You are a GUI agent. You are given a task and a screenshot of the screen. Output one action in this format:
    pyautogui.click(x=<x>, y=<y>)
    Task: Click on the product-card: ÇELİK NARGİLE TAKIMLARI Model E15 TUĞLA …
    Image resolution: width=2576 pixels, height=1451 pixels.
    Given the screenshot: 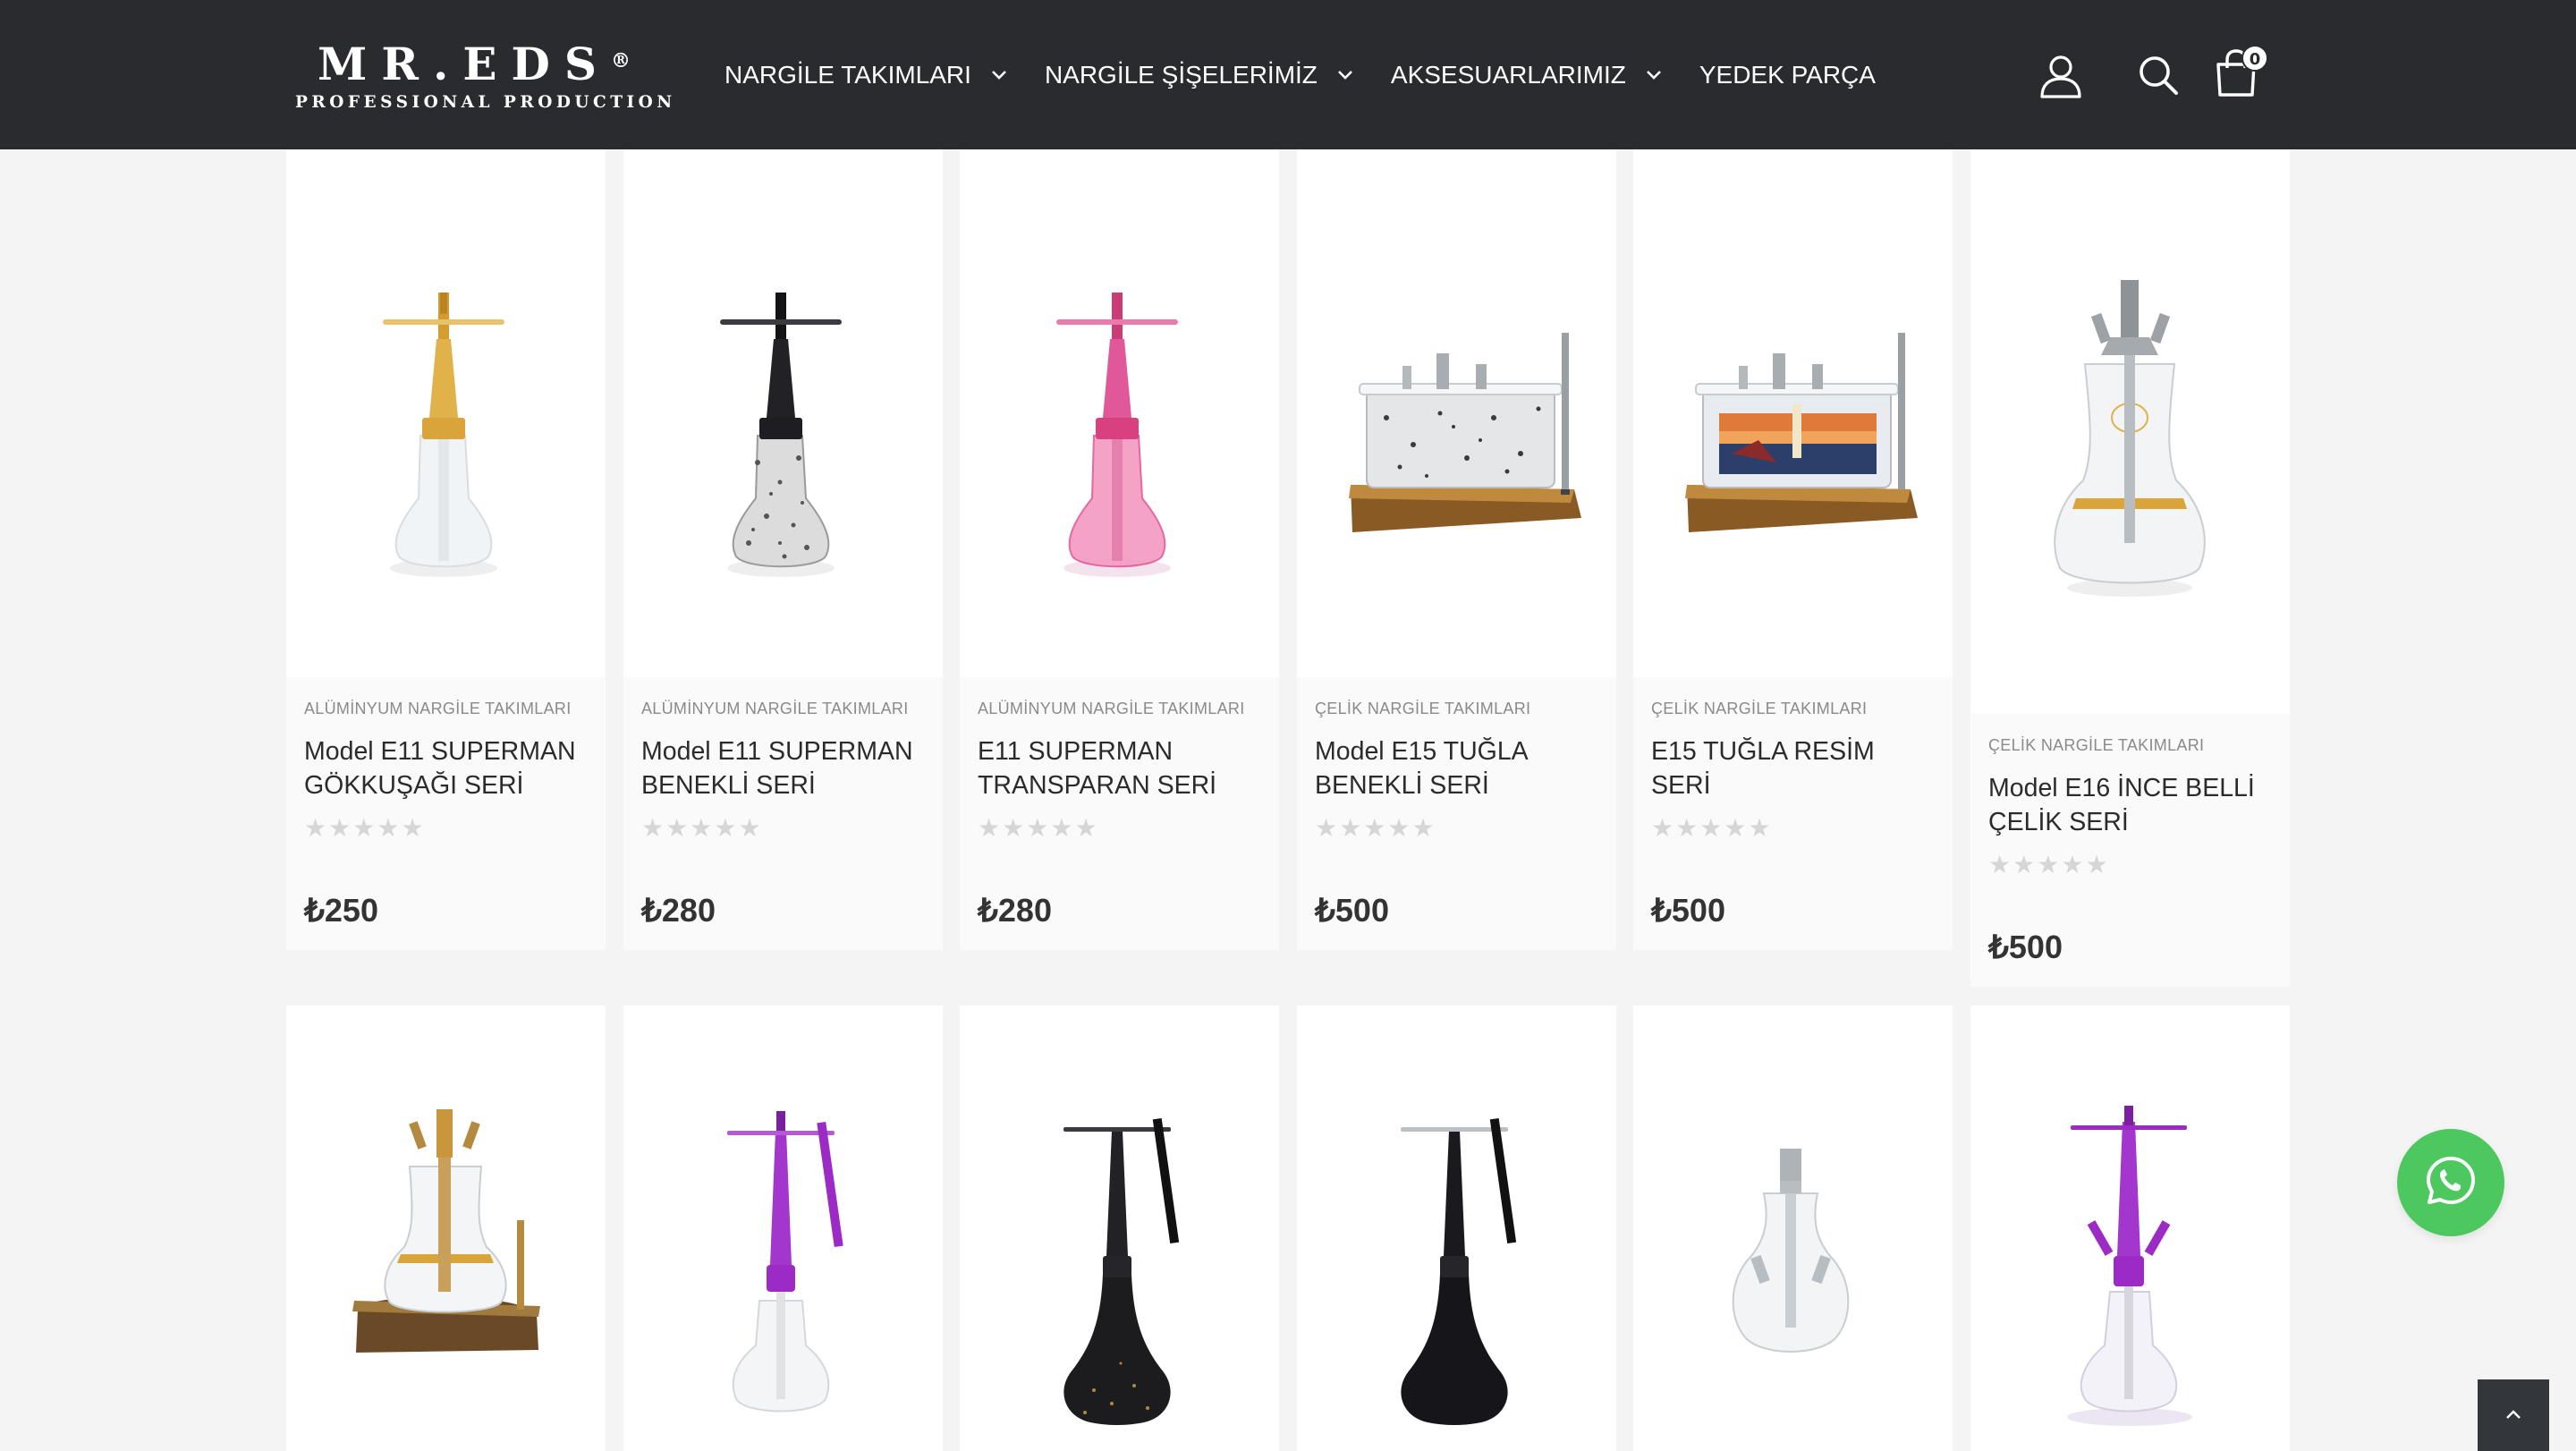 What is the action you would take?
    pyautogui.click(x=1456, y=549)
    